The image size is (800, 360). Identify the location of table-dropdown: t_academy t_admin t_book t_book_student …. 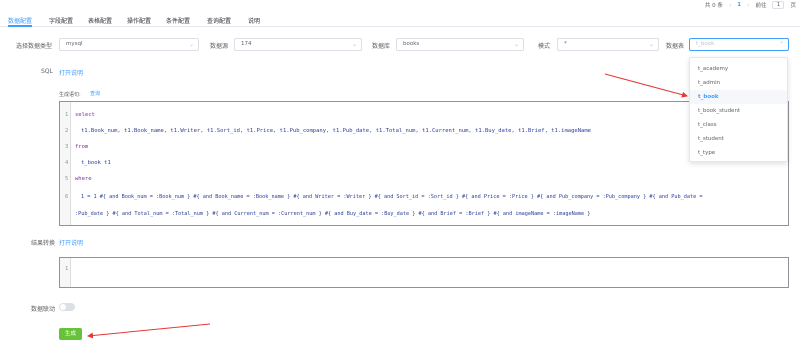
(738, 109).